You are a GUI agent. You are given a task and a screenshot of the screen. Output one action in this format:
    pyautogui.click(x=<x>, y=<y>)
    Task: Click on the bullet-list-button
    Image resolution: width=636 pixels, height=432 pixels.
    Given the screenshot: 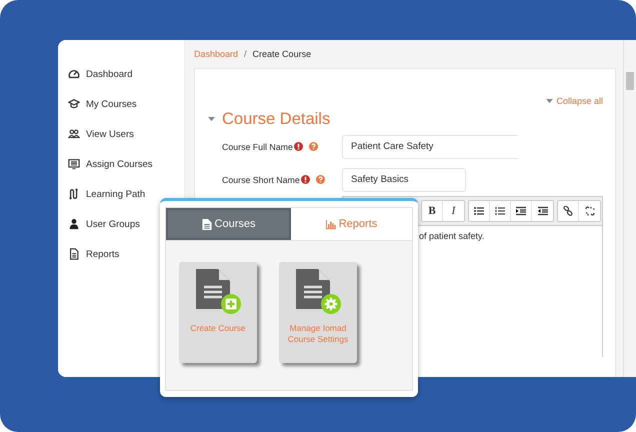 What is the action you would take?
    pyautogui.click(x=479, y=211)
    